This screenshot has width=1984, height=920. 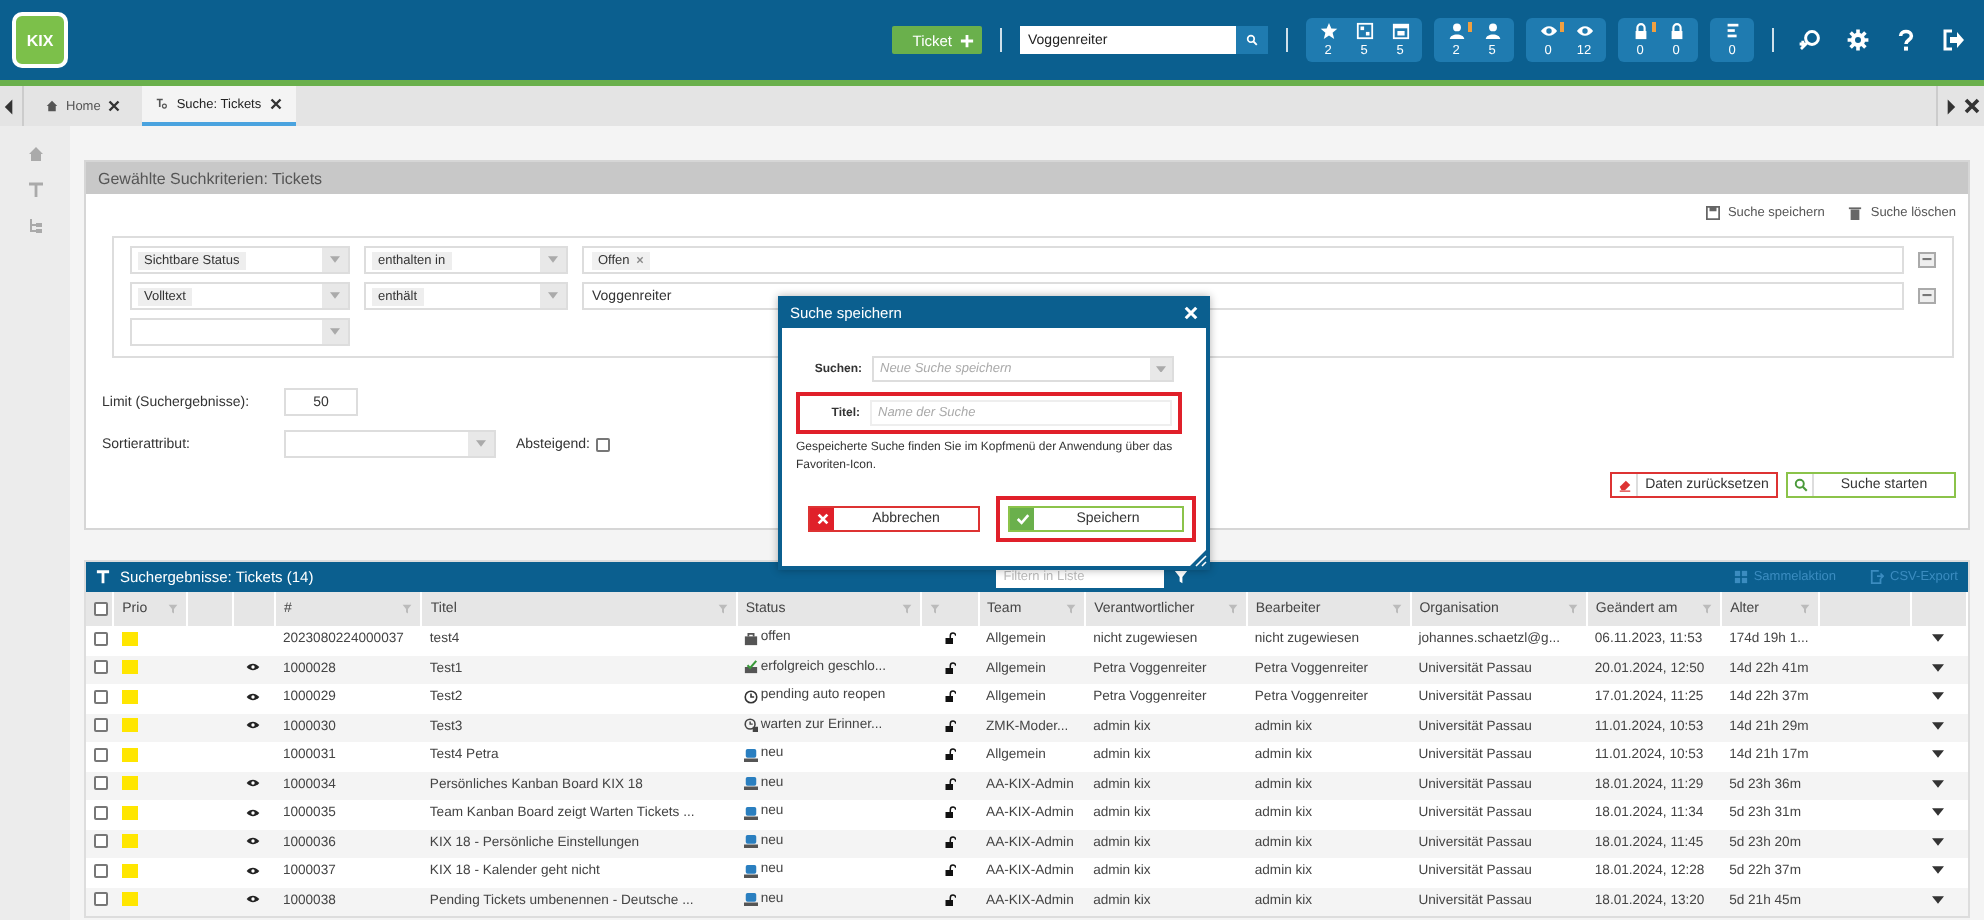 I want to click on settings-icon, so click(x=1858, y=40).